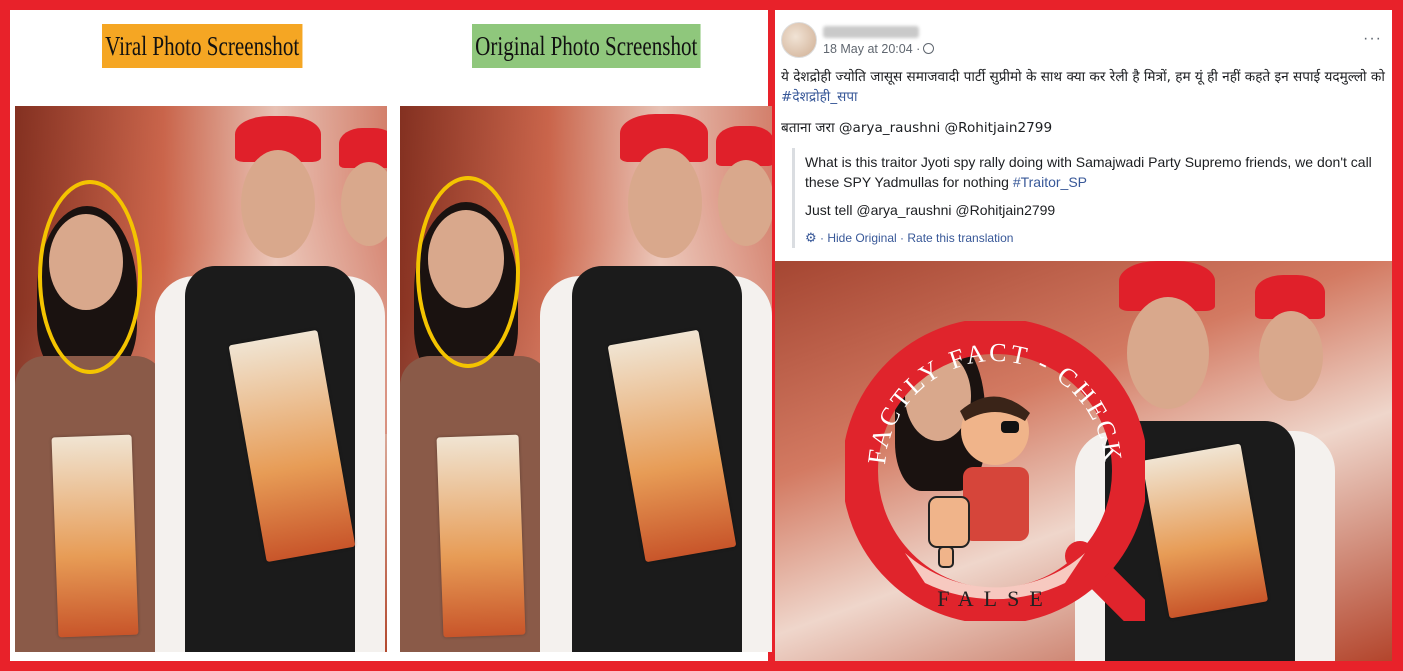 The height and width of the screenshot is (671, 1403). I want to click on translation-hashtag: #Traitor_SP, so click(1050, 182).